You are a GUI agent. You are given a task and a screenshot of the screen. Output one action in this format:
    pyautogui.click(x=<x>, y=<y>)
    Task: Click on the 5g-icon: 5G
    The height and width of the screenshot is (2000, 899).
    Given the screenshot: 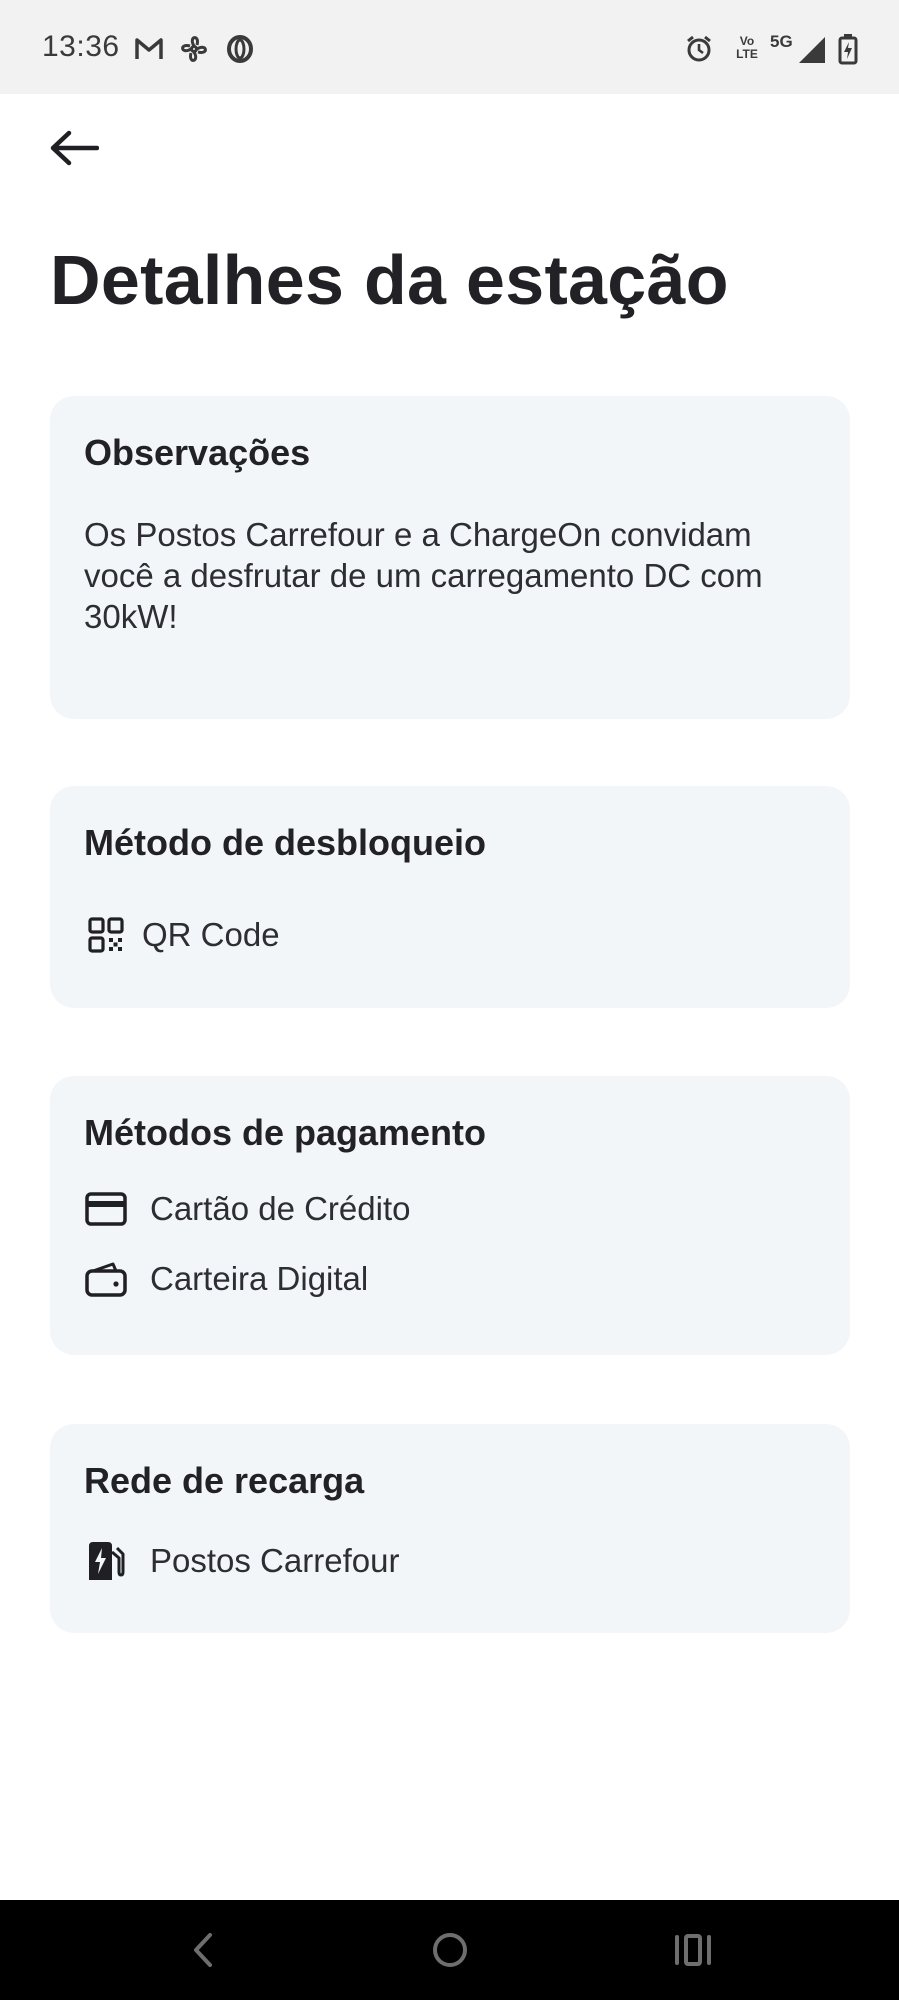 What is the action you would take?
    pyautogui.click(x=781, y=41)
    